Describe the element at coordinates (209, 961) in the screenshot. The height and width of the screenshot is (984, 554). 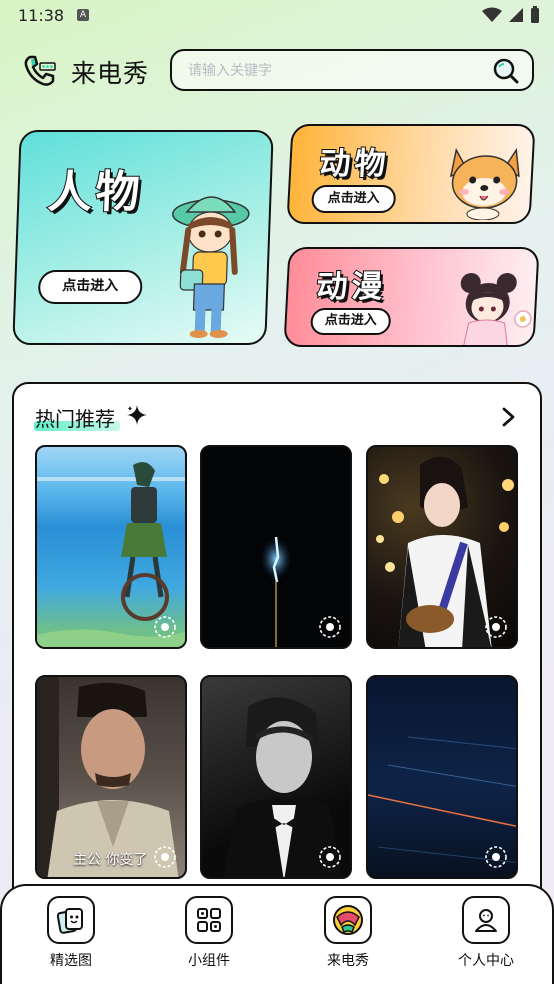
I see `nav-label: 小组件` at that location.